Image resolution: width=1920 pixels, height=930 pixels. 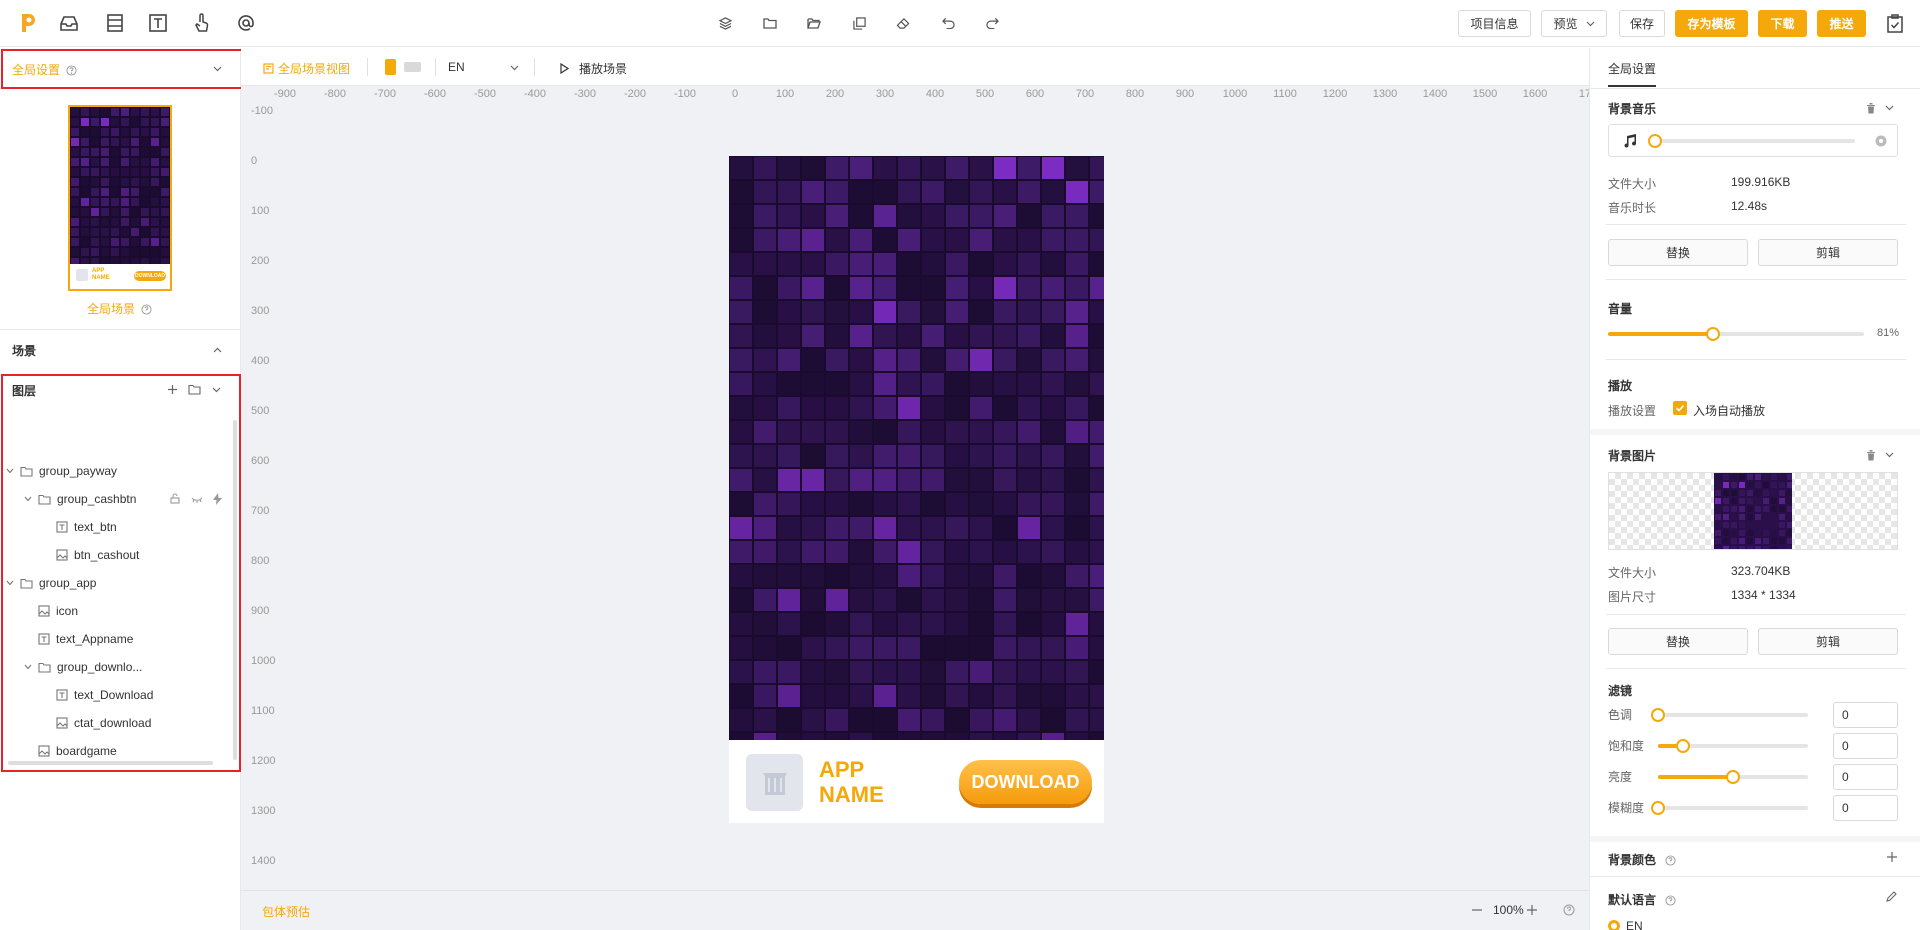 I want to click on layer-item: ctat_download, so click(x=96, y=723).